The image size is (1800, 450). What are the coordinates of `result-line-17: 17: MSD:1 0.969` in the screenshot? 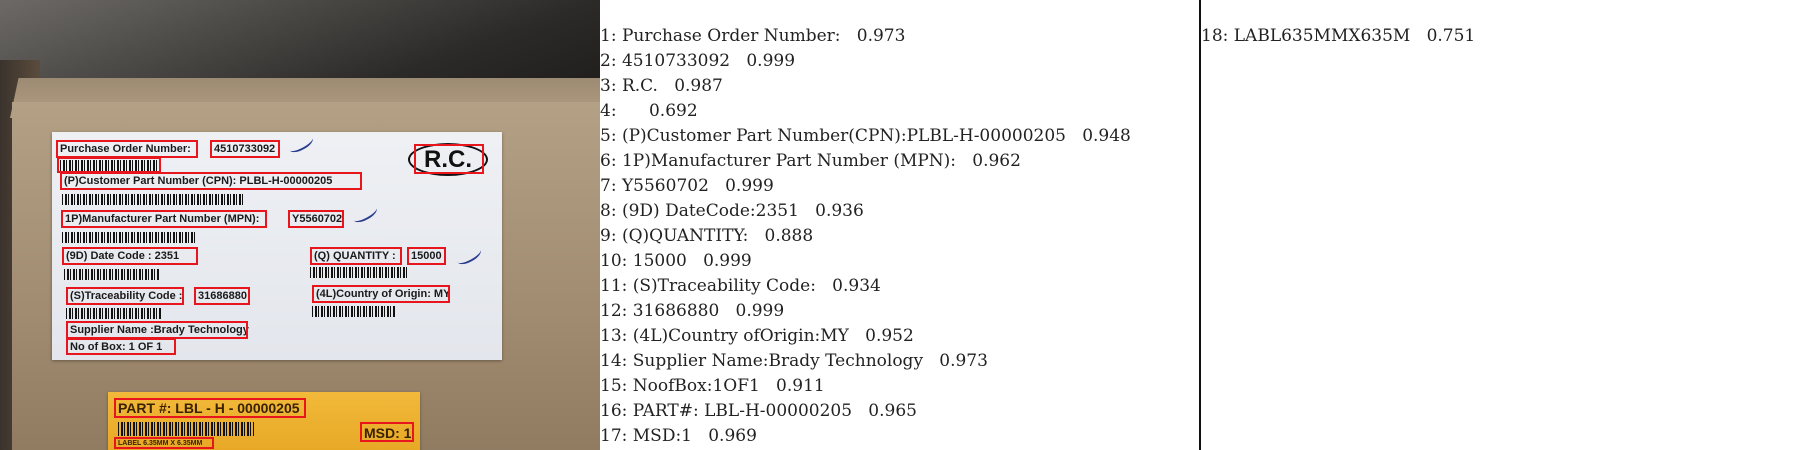 It's located at (678, 436).